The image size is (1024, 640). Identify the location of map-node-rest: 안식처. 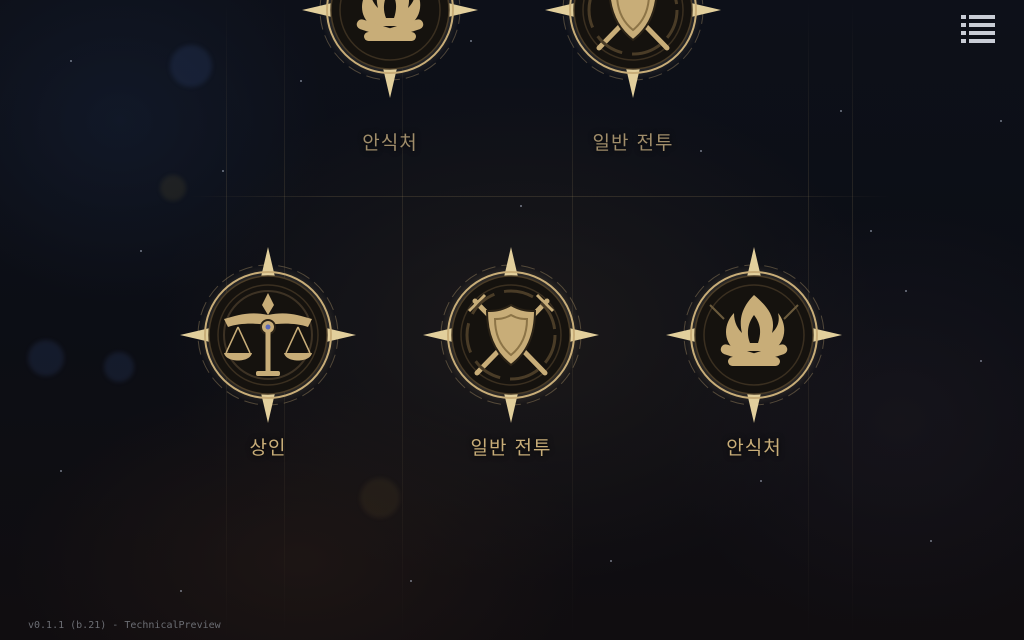
(754, 355).